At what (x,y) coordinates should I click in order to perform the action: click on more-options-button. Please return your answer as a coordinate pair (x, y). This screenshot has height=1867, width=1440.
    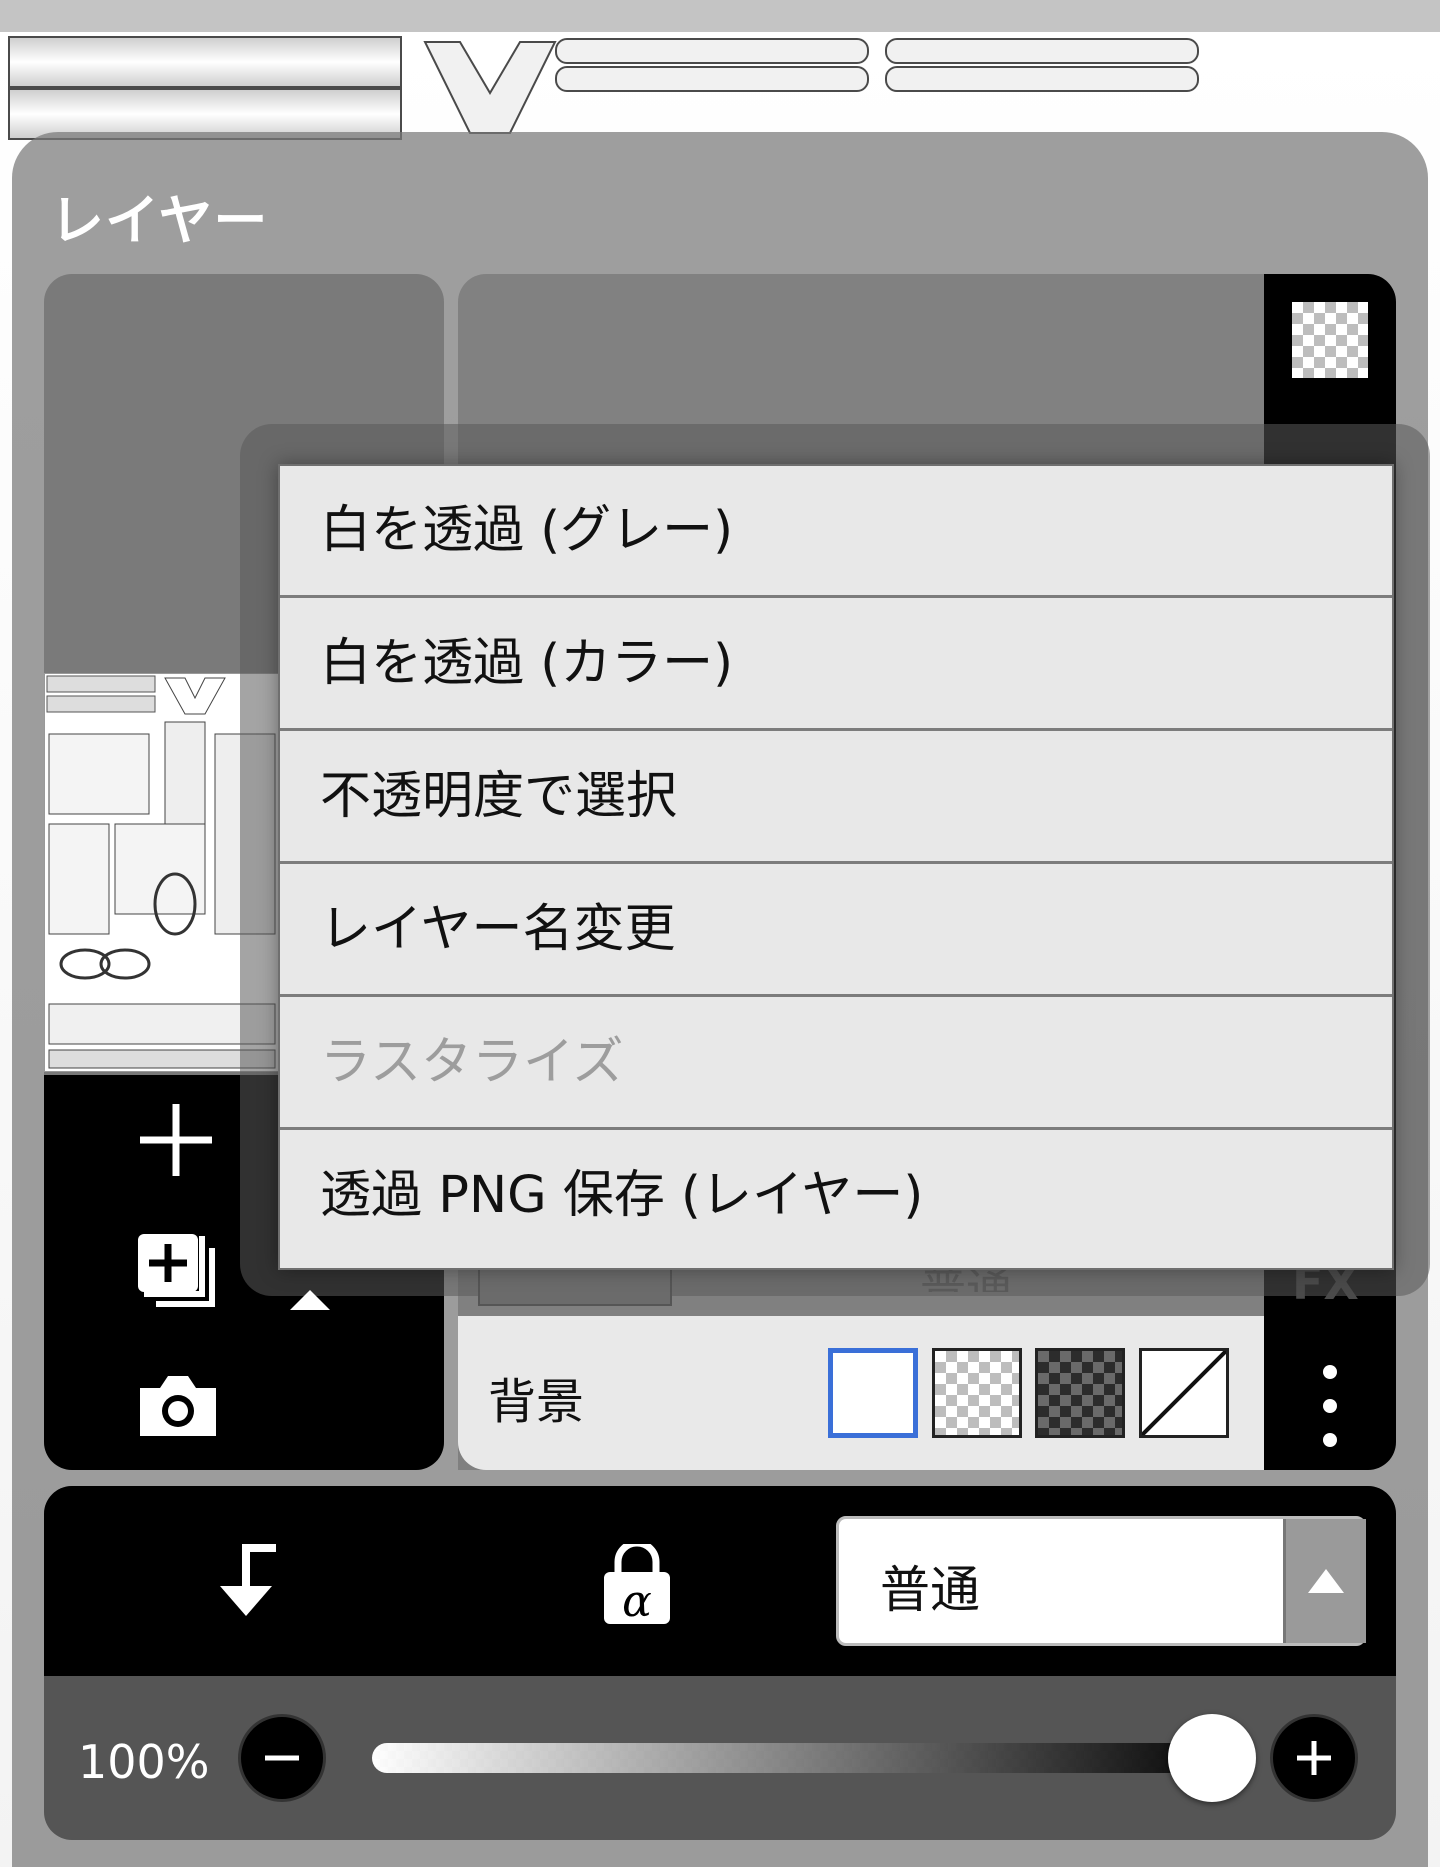
    Looking at the image, I should click on (1330, 1410).